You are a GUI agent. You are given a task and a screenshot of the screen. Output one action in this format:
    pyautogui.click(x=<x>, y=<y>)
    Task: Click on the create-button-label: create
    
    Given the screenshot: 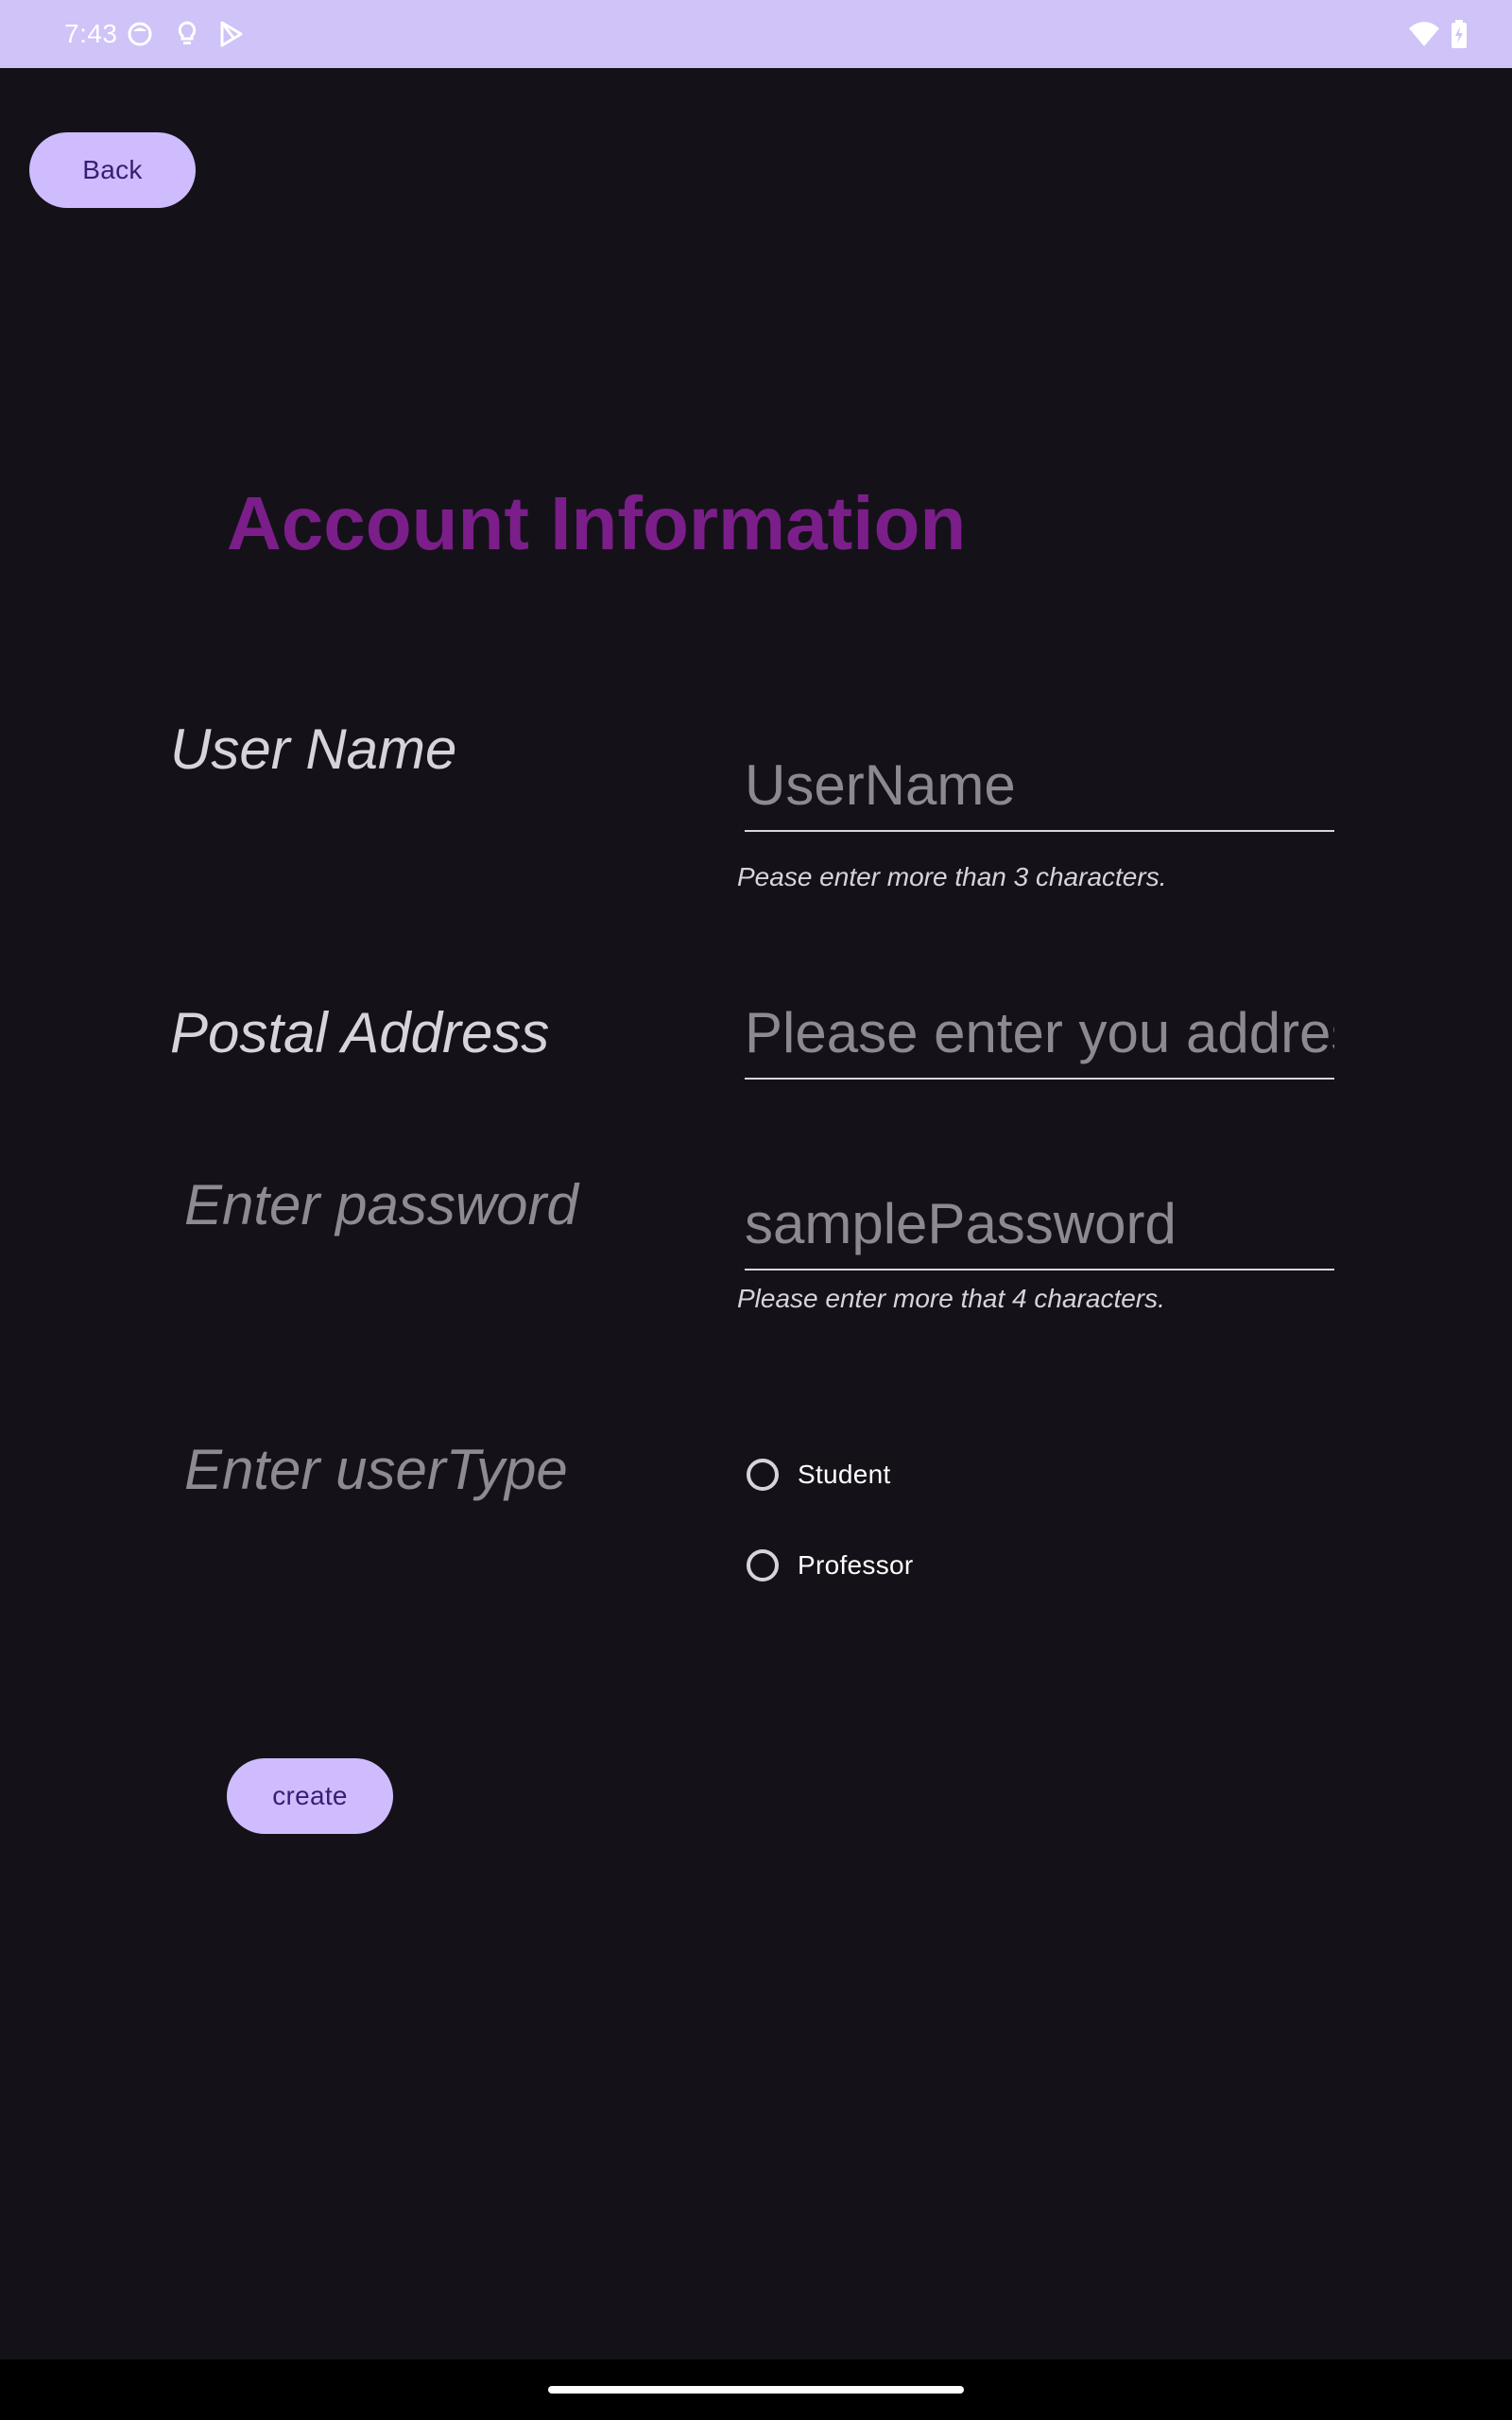 What is the action you would take?
    pyautogui.click(x=310, y=1795)
    